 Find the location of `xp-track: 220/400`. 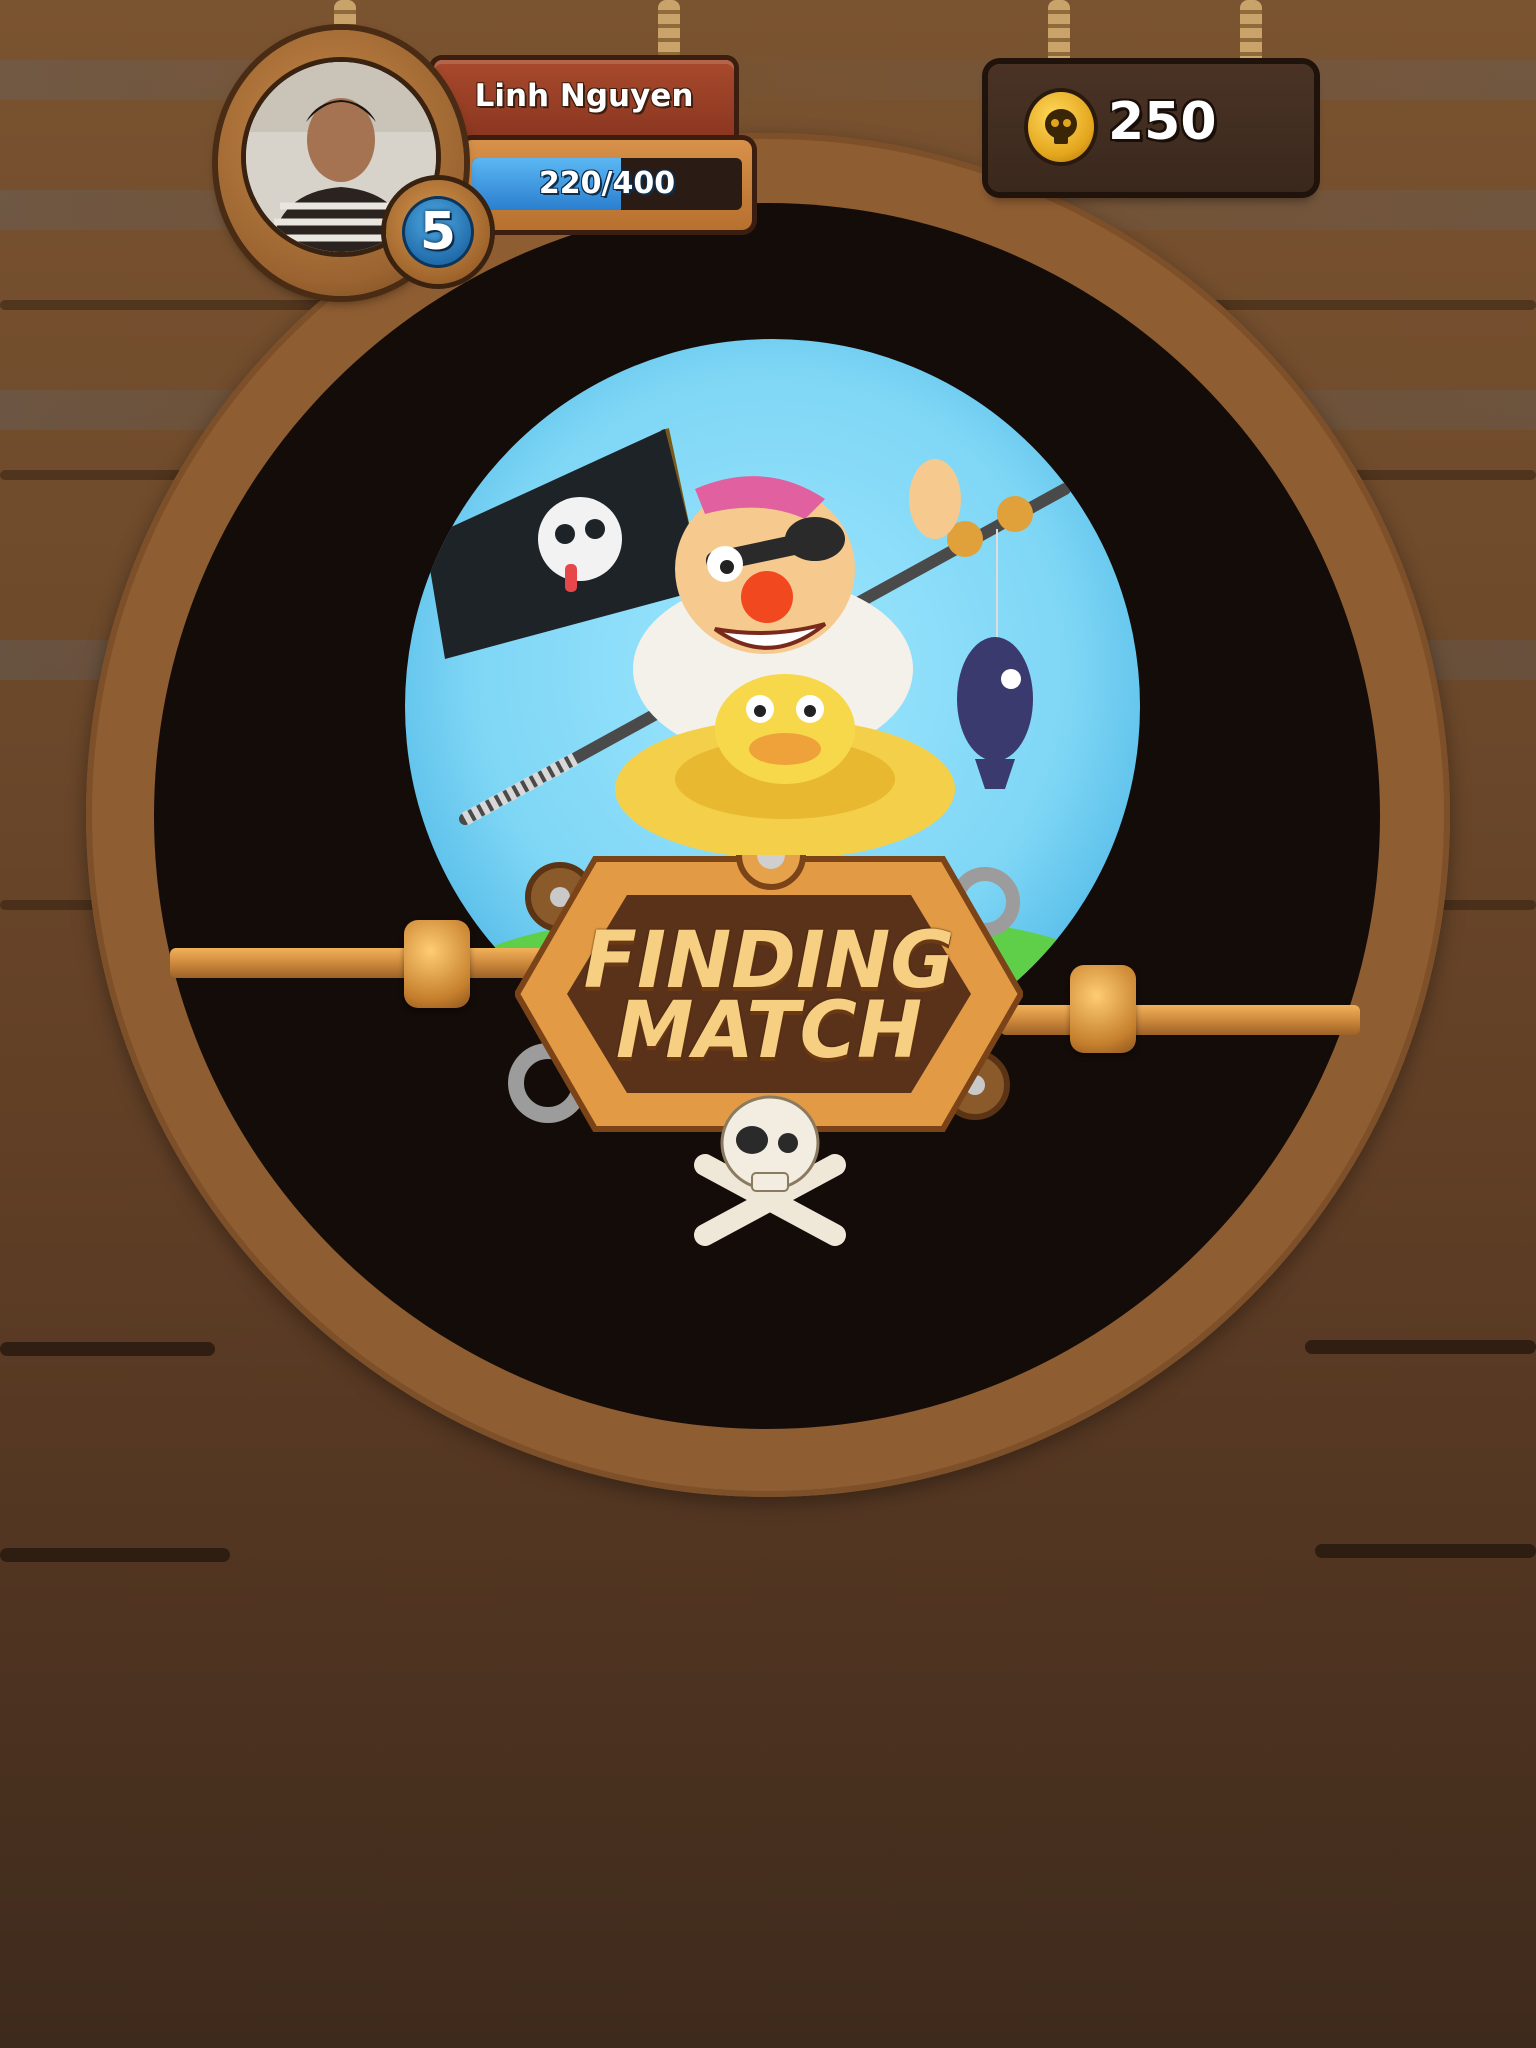

xp-track: 220/400 is located at coordinates (607, 184).